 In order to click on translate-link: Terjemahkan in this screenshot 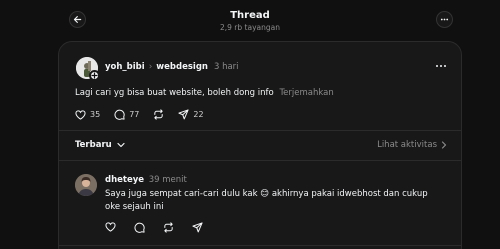, I will do `click(306, 93)`.